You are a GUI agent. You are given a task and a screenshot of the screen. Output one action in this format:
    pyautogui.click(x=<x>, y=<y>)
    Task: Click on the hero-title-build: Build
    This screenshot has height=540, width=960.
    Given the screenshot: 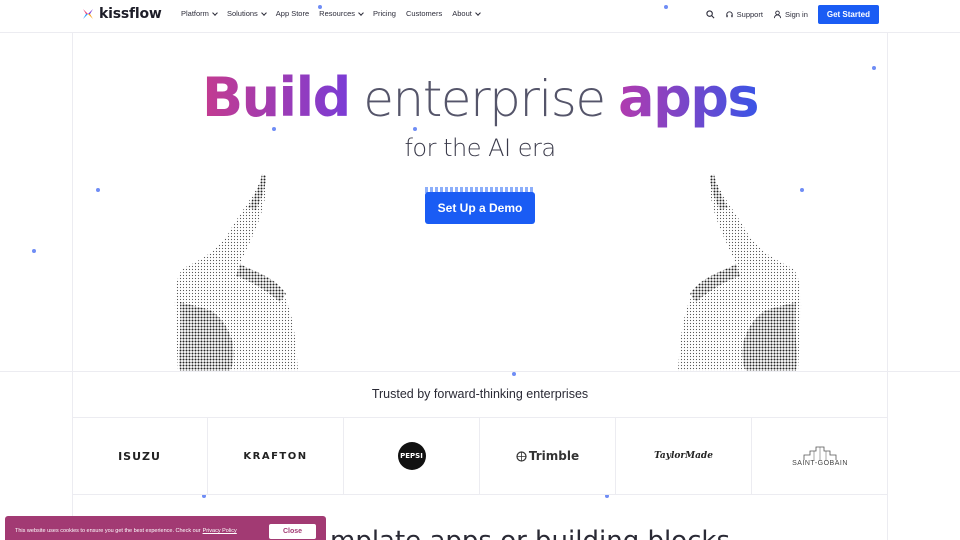 What is the action you would take?
    pyautogui.click(x=276, y=97)
    